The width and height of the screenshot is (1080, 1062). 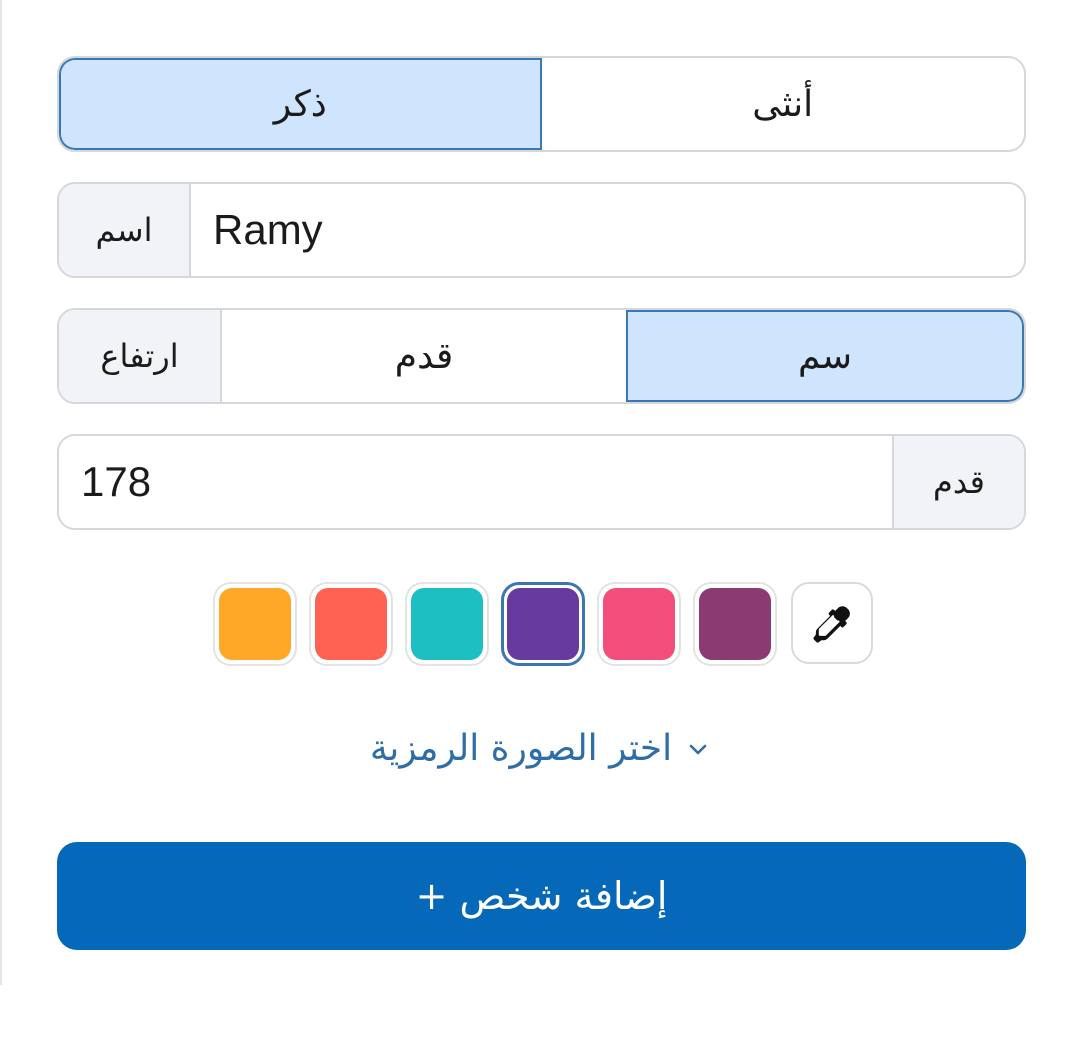 I want to click on gender-toggle: ذكر أنثى, so click(x=541, y=104).